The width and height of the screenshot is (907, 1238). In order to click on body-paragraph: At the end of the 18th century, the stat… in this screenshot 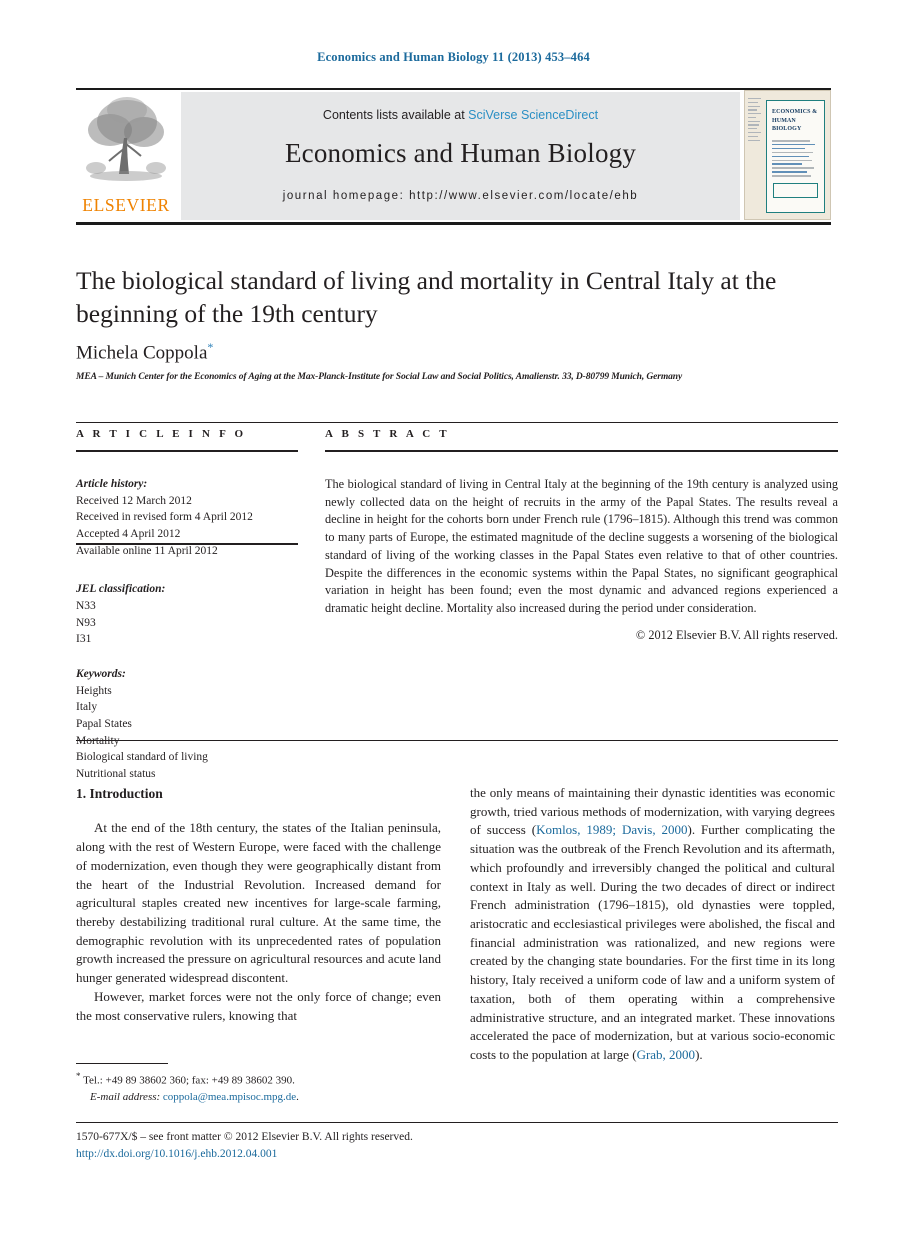, I will do `click(258, 903)`.